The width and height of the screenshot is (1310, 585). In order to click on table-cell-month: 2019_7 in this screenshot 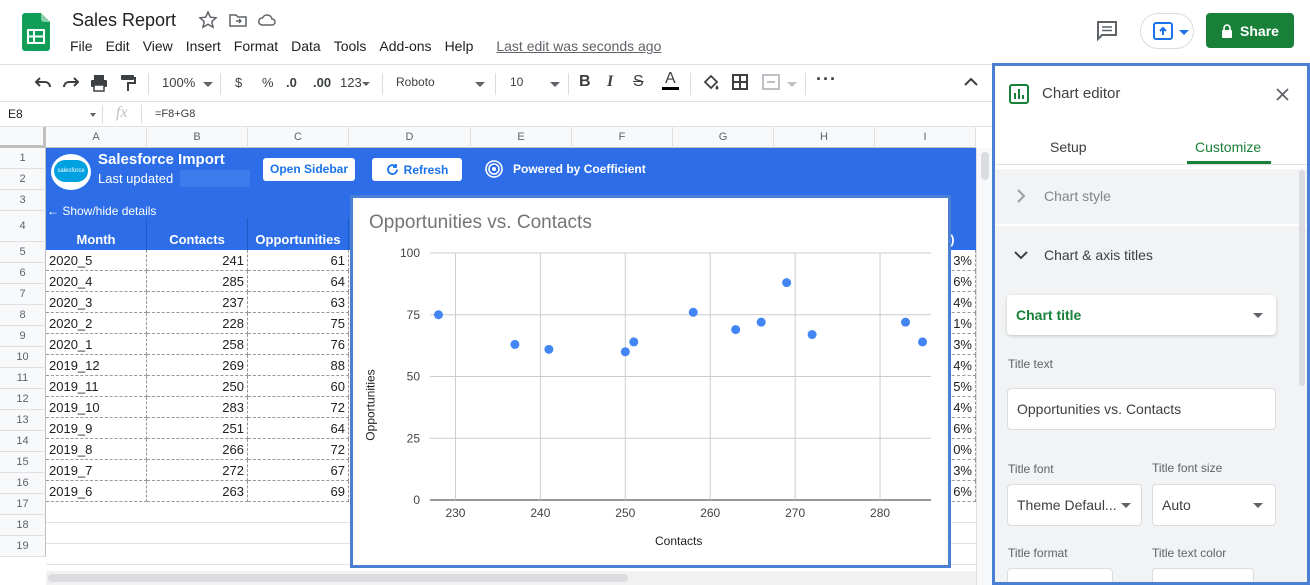, I will do `click(96, 470)`.